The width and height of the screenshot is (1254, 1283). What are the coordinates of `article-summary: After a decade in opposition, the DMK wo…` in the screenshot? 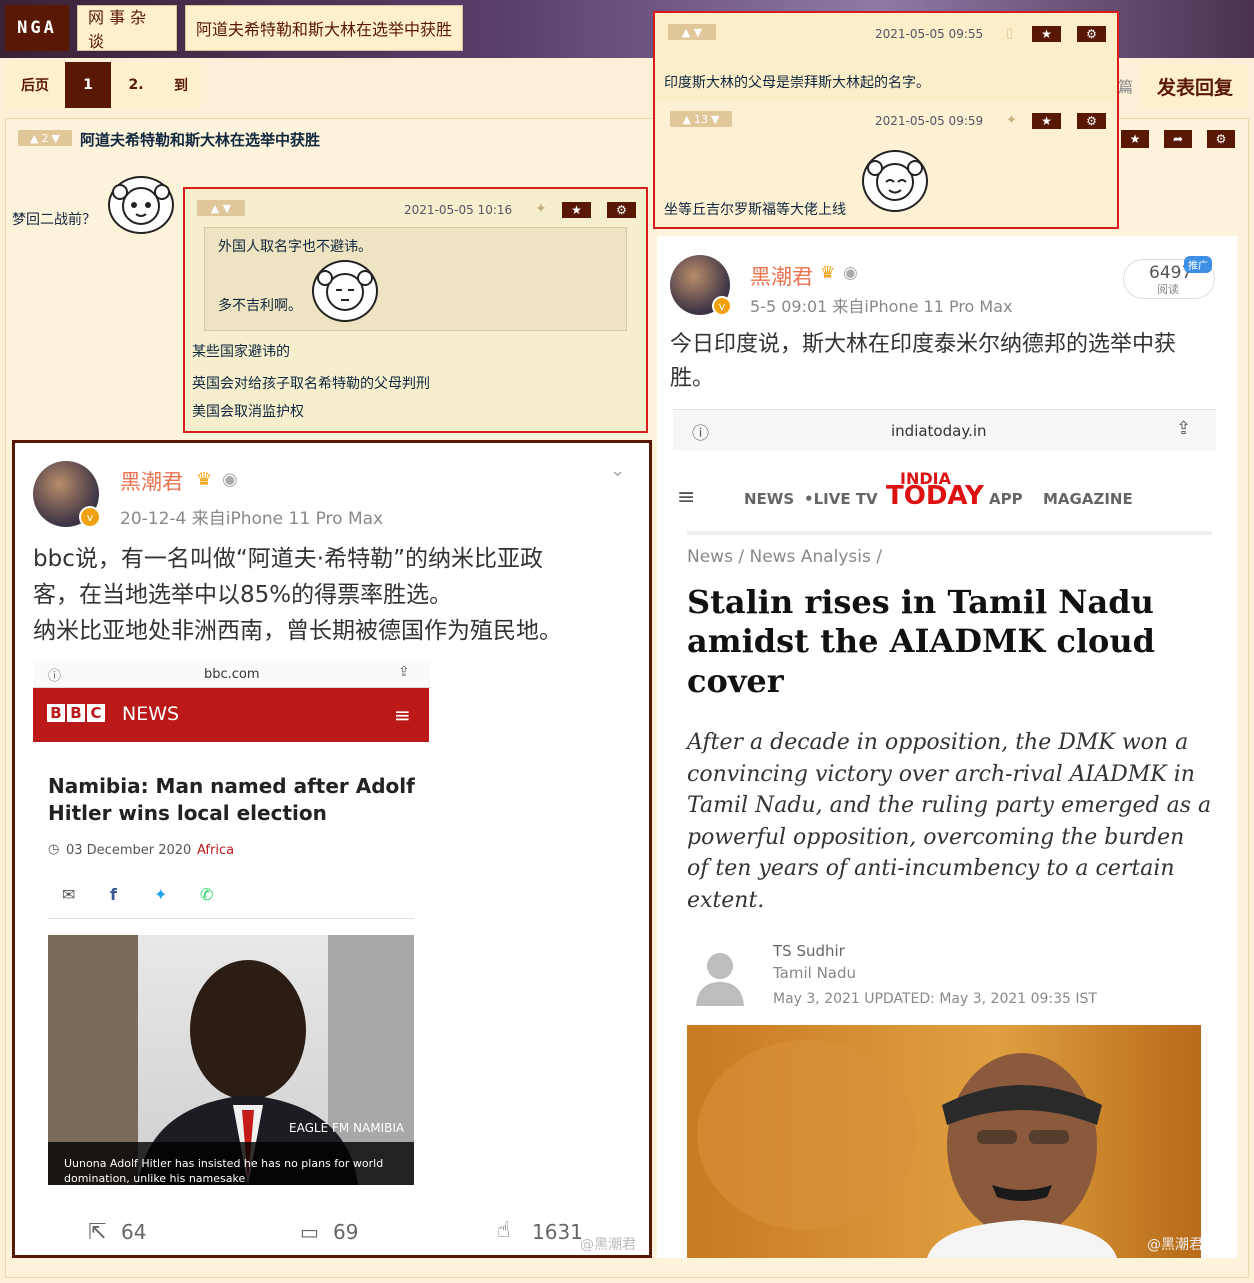 It's located at (938, 742).